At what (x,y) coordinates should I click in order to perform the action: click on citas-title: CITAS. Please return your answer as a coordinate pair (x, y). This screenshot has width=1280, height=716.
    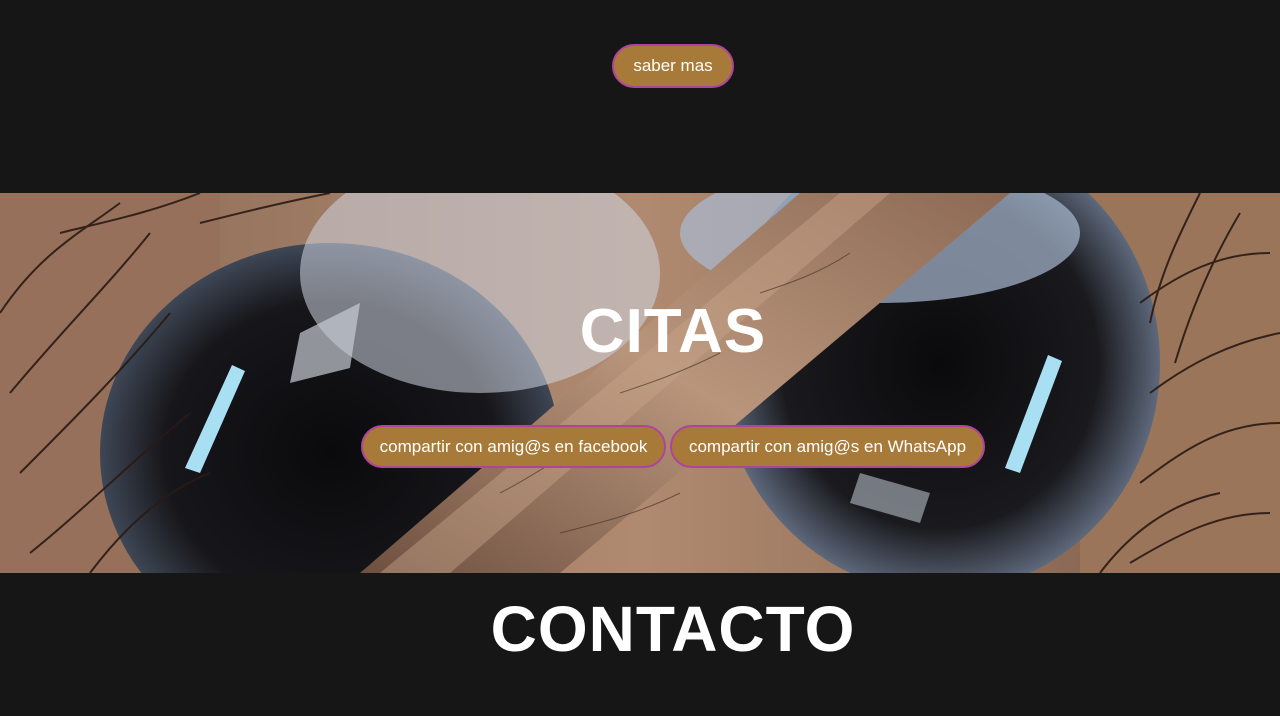
    Looking at the image, I should click on (673, 331).